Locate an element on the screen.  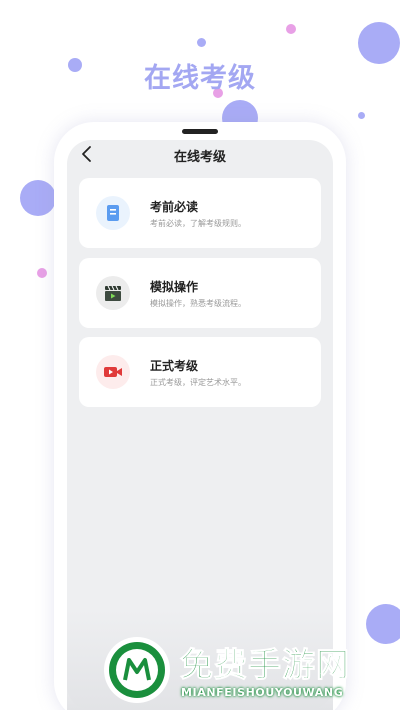
nav-title: 在线考级 is located at coordinates (199, 157).